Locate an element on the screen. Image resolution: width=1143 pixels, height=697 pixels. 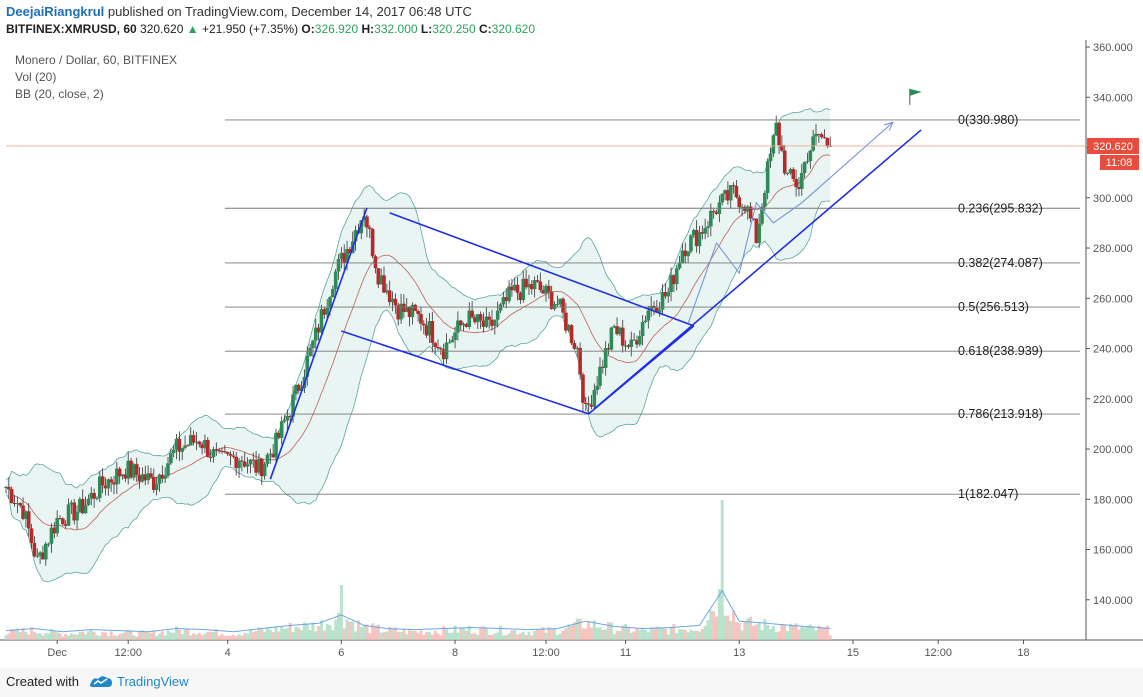
symbol-label: BITFINEX:XMRUSD, 60 is located at coordinates (71, 29).